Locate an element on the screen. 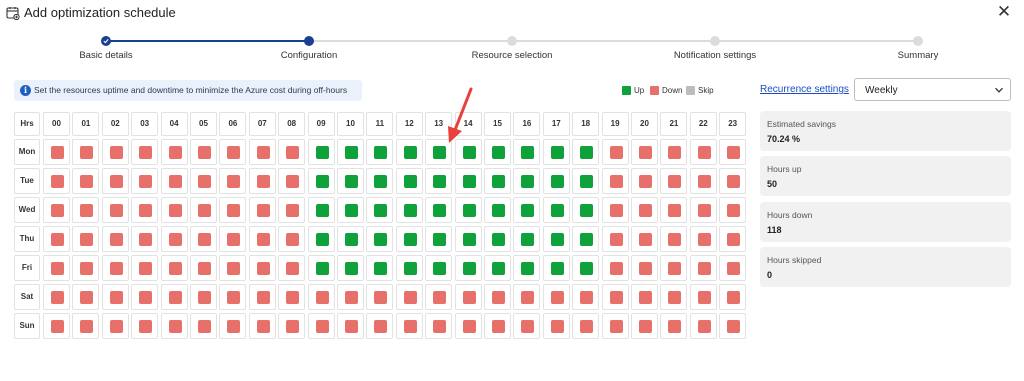  step-basic-details-dot is located at coordinates (106, 41).